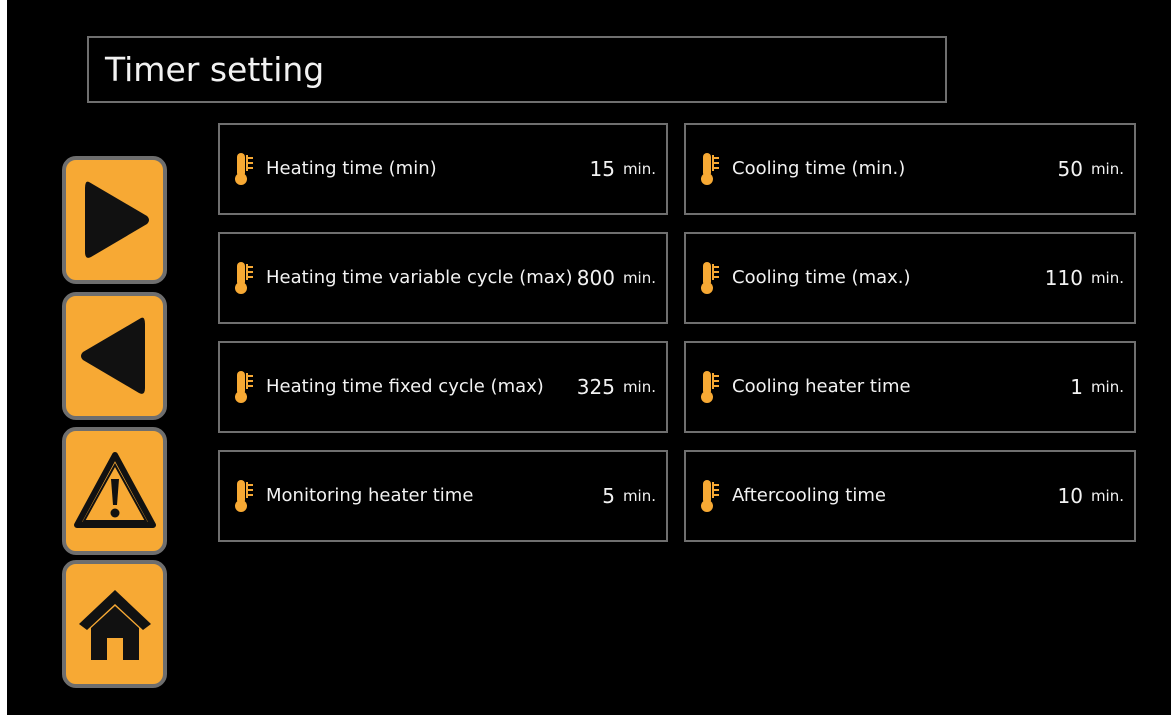  What do you see at coordinates (351, 168) in the screenshot?
I see `param-label: Heating time (min)` at bounding box center [351, 168].